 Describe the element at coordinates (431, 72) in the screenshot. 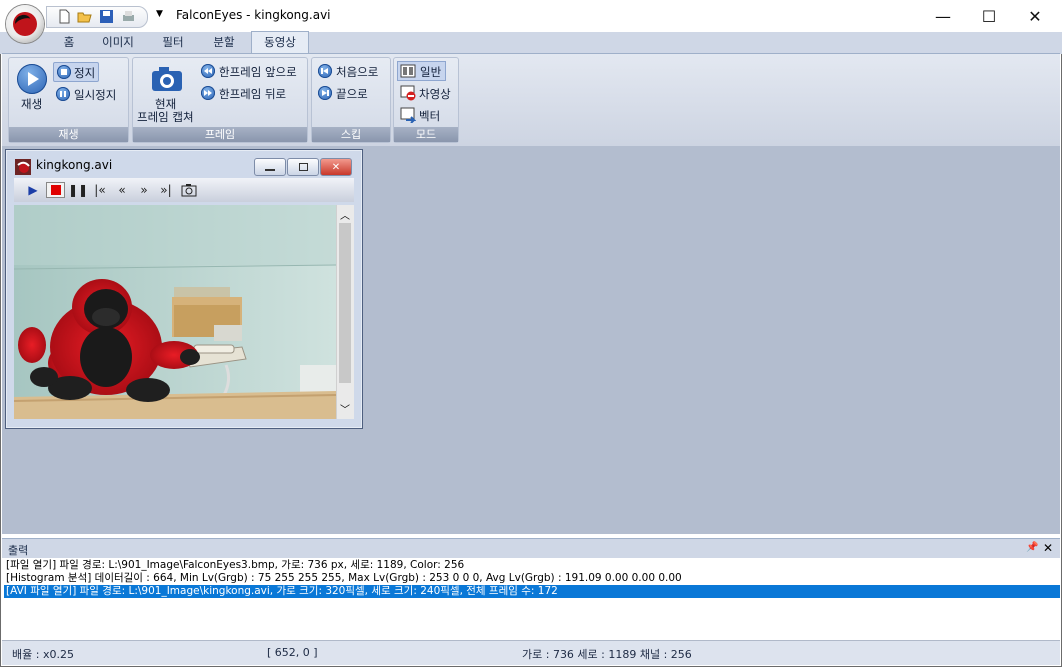

I see `mode-normal-label: 일반` at that location.